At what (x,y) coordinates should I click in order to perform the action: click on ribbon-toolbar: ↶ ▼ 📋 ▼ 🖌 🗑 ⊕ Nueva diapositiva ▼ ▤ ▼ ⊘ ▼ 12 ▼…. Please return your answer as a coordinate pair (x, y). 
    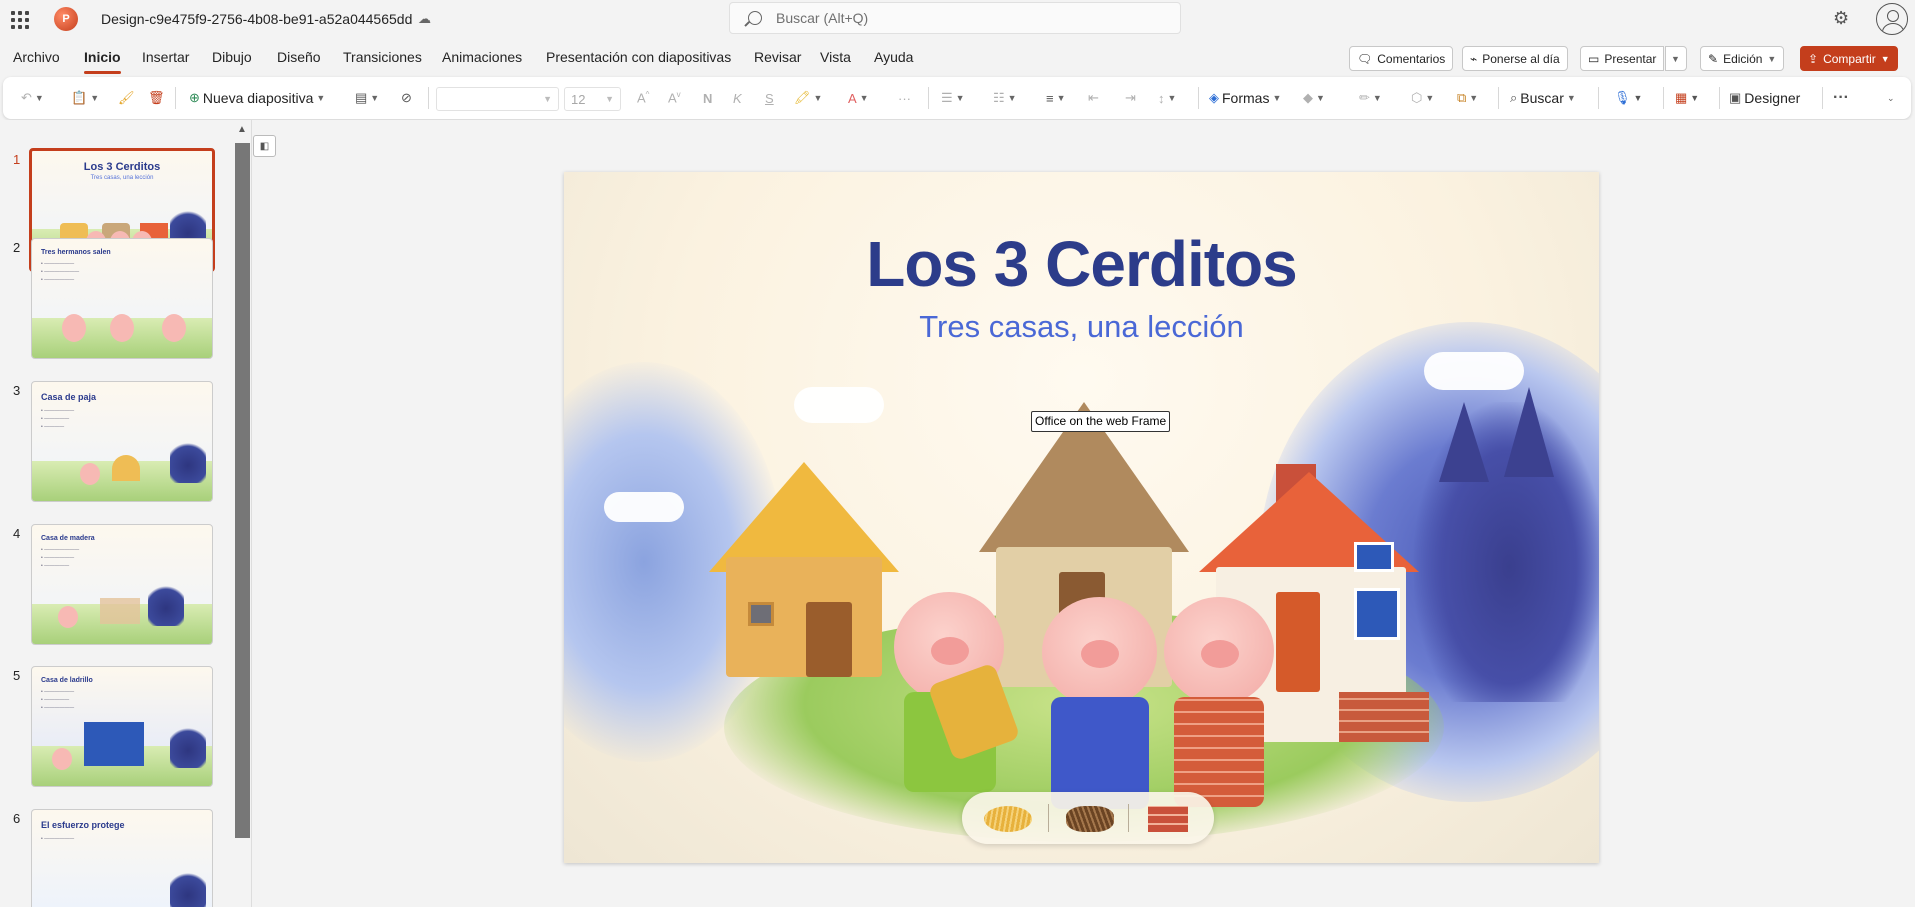
    Looking at the image, I should click on (957, 98).